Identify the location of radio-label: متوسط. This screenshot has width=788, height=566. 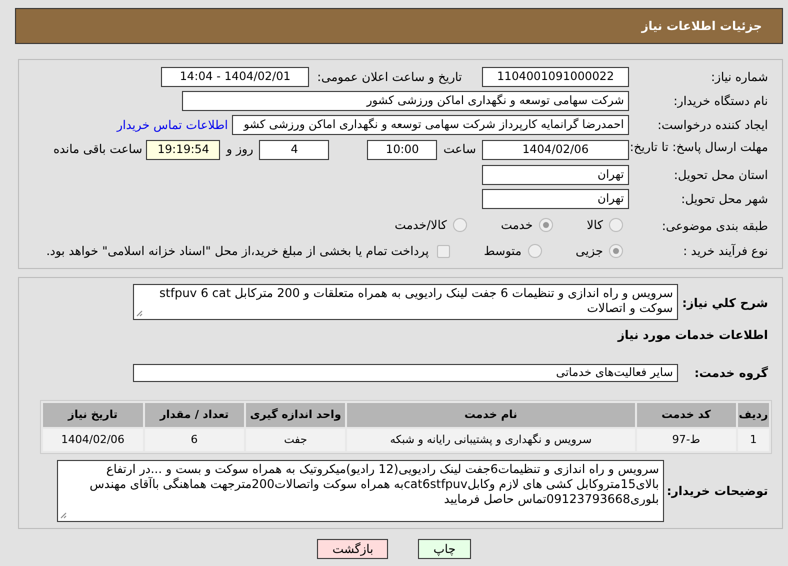
(503, 251).